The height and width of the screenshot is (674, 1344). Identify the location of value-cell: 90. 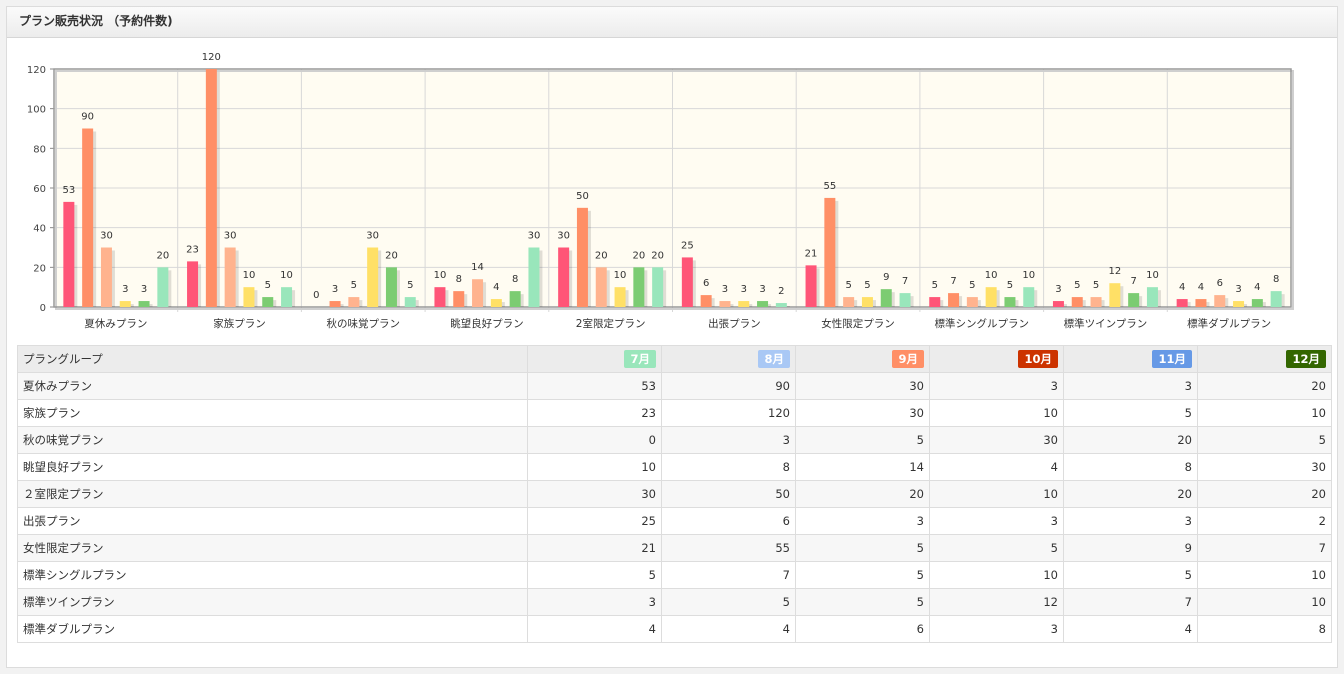
(728, 386).